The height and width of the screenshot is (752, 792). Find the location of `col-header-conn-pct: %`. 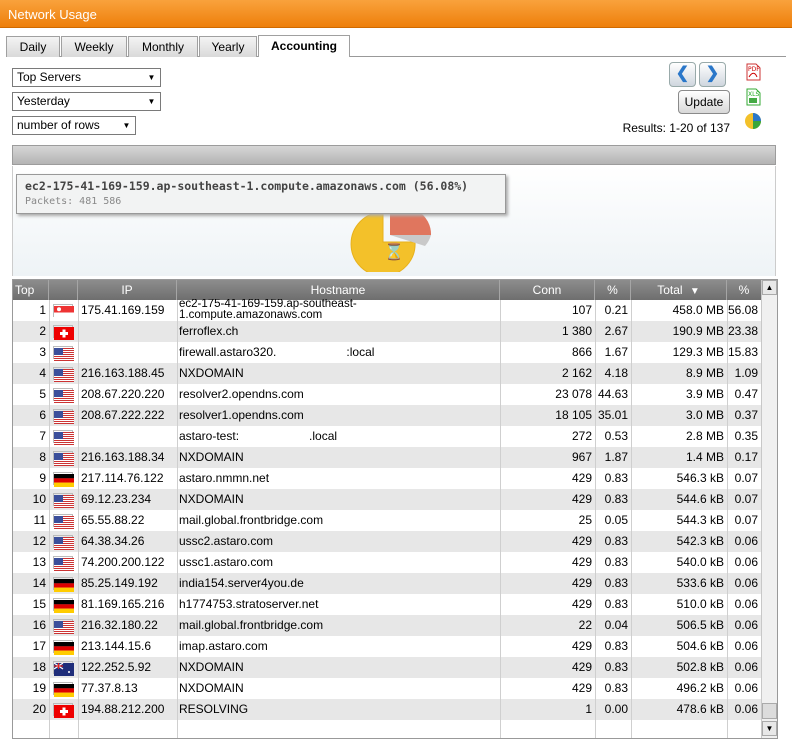

col-header-conn-pct: % is located at coordinates (613, 290).